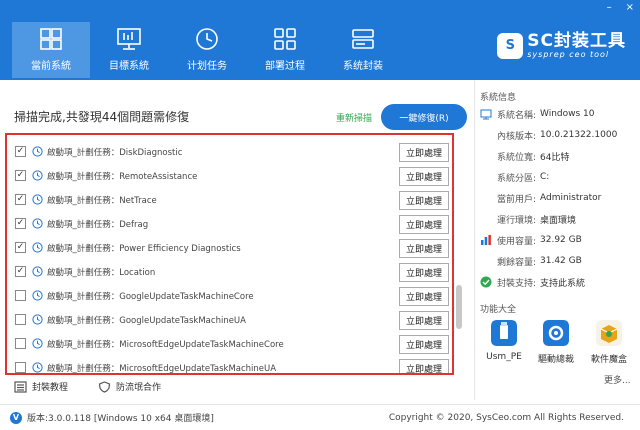 The image size is (640, 430). What do you see at coordinates (563, 283) in the screenshot?
I see `sysinfo-value: 支持此系統` at bounding box center [563, 283].